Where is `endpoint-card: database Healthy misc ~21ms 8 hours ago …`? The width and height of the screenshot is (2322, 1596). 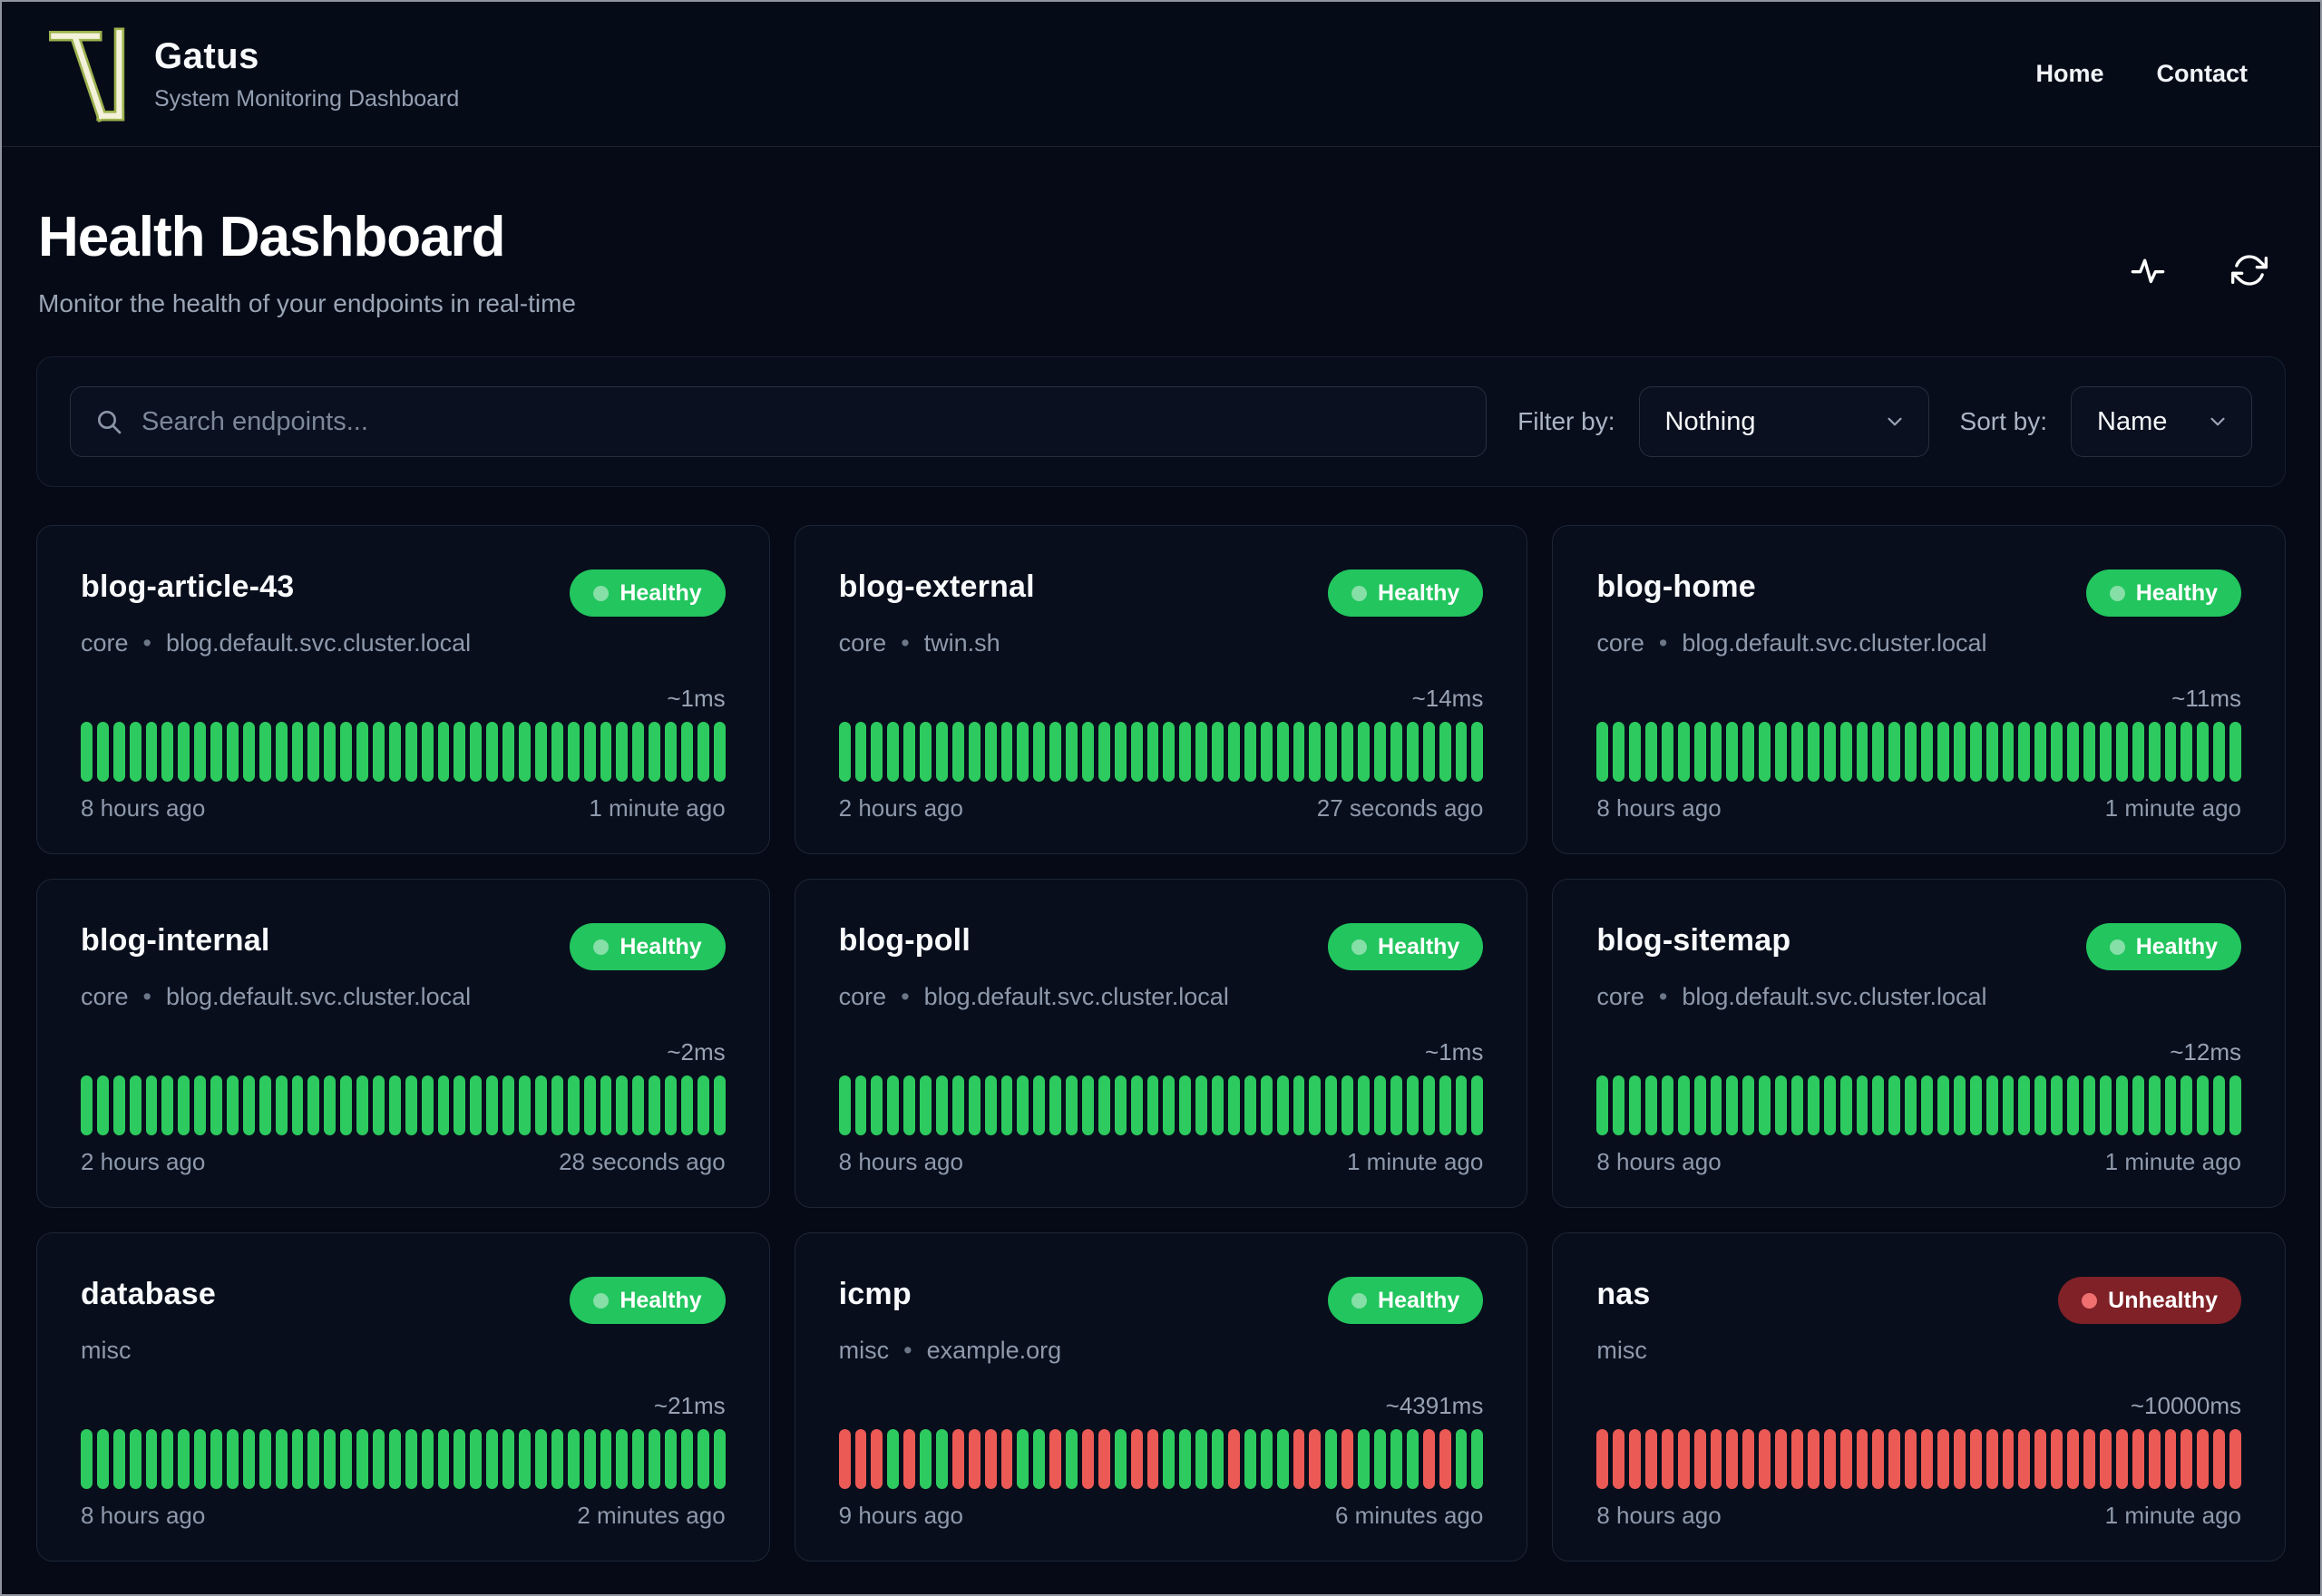
endpoint-card: database Healthy misc ~21ms 8 hours ago … is located at coordinates (403, 1397).